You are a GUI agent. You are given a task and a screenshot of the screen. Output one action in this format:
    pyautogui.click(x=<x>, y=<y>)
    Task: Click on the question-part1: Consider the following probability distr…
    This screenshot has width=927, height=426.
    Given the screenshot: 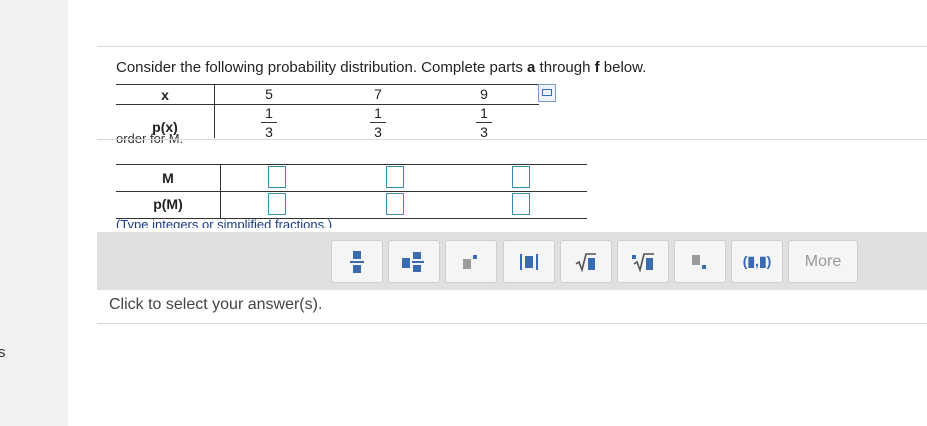 What is the action you would take?
    pyautogui.click(x=322, y=67)
    